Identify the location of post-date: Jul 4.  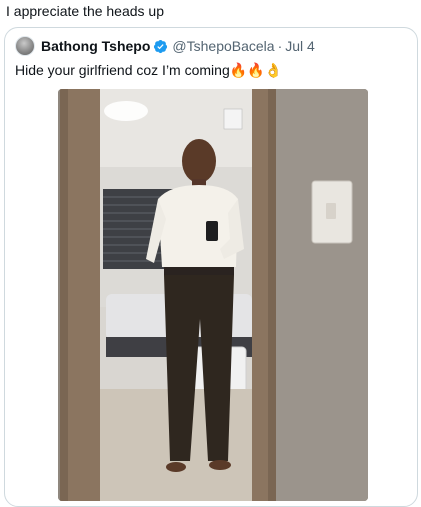
(300, 46).